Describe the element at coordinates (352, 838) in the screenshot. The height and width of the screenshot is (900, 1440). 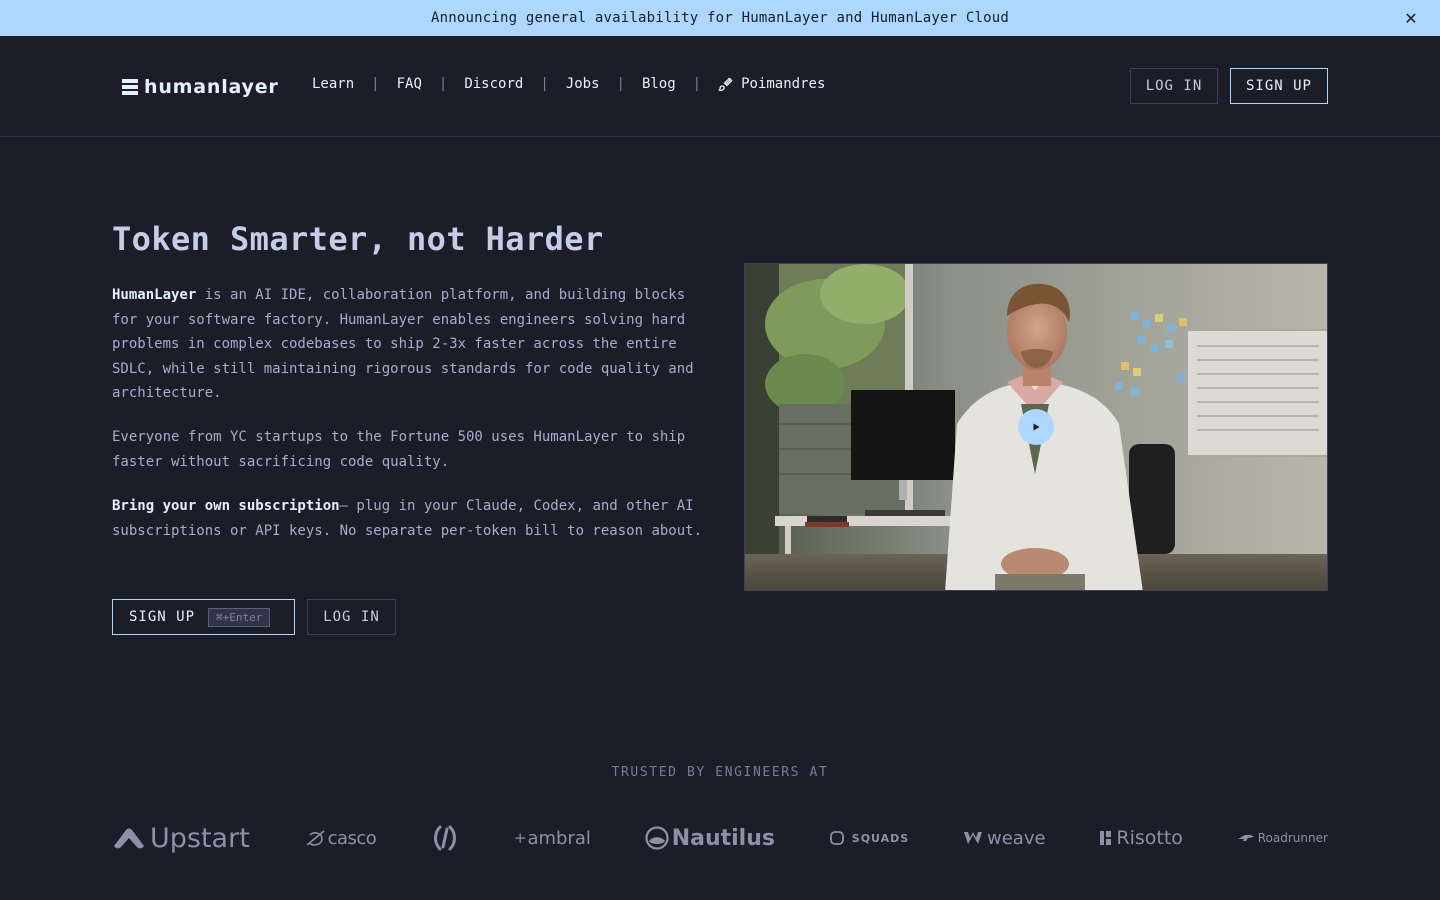
I see `casco-text: casco` at that location.